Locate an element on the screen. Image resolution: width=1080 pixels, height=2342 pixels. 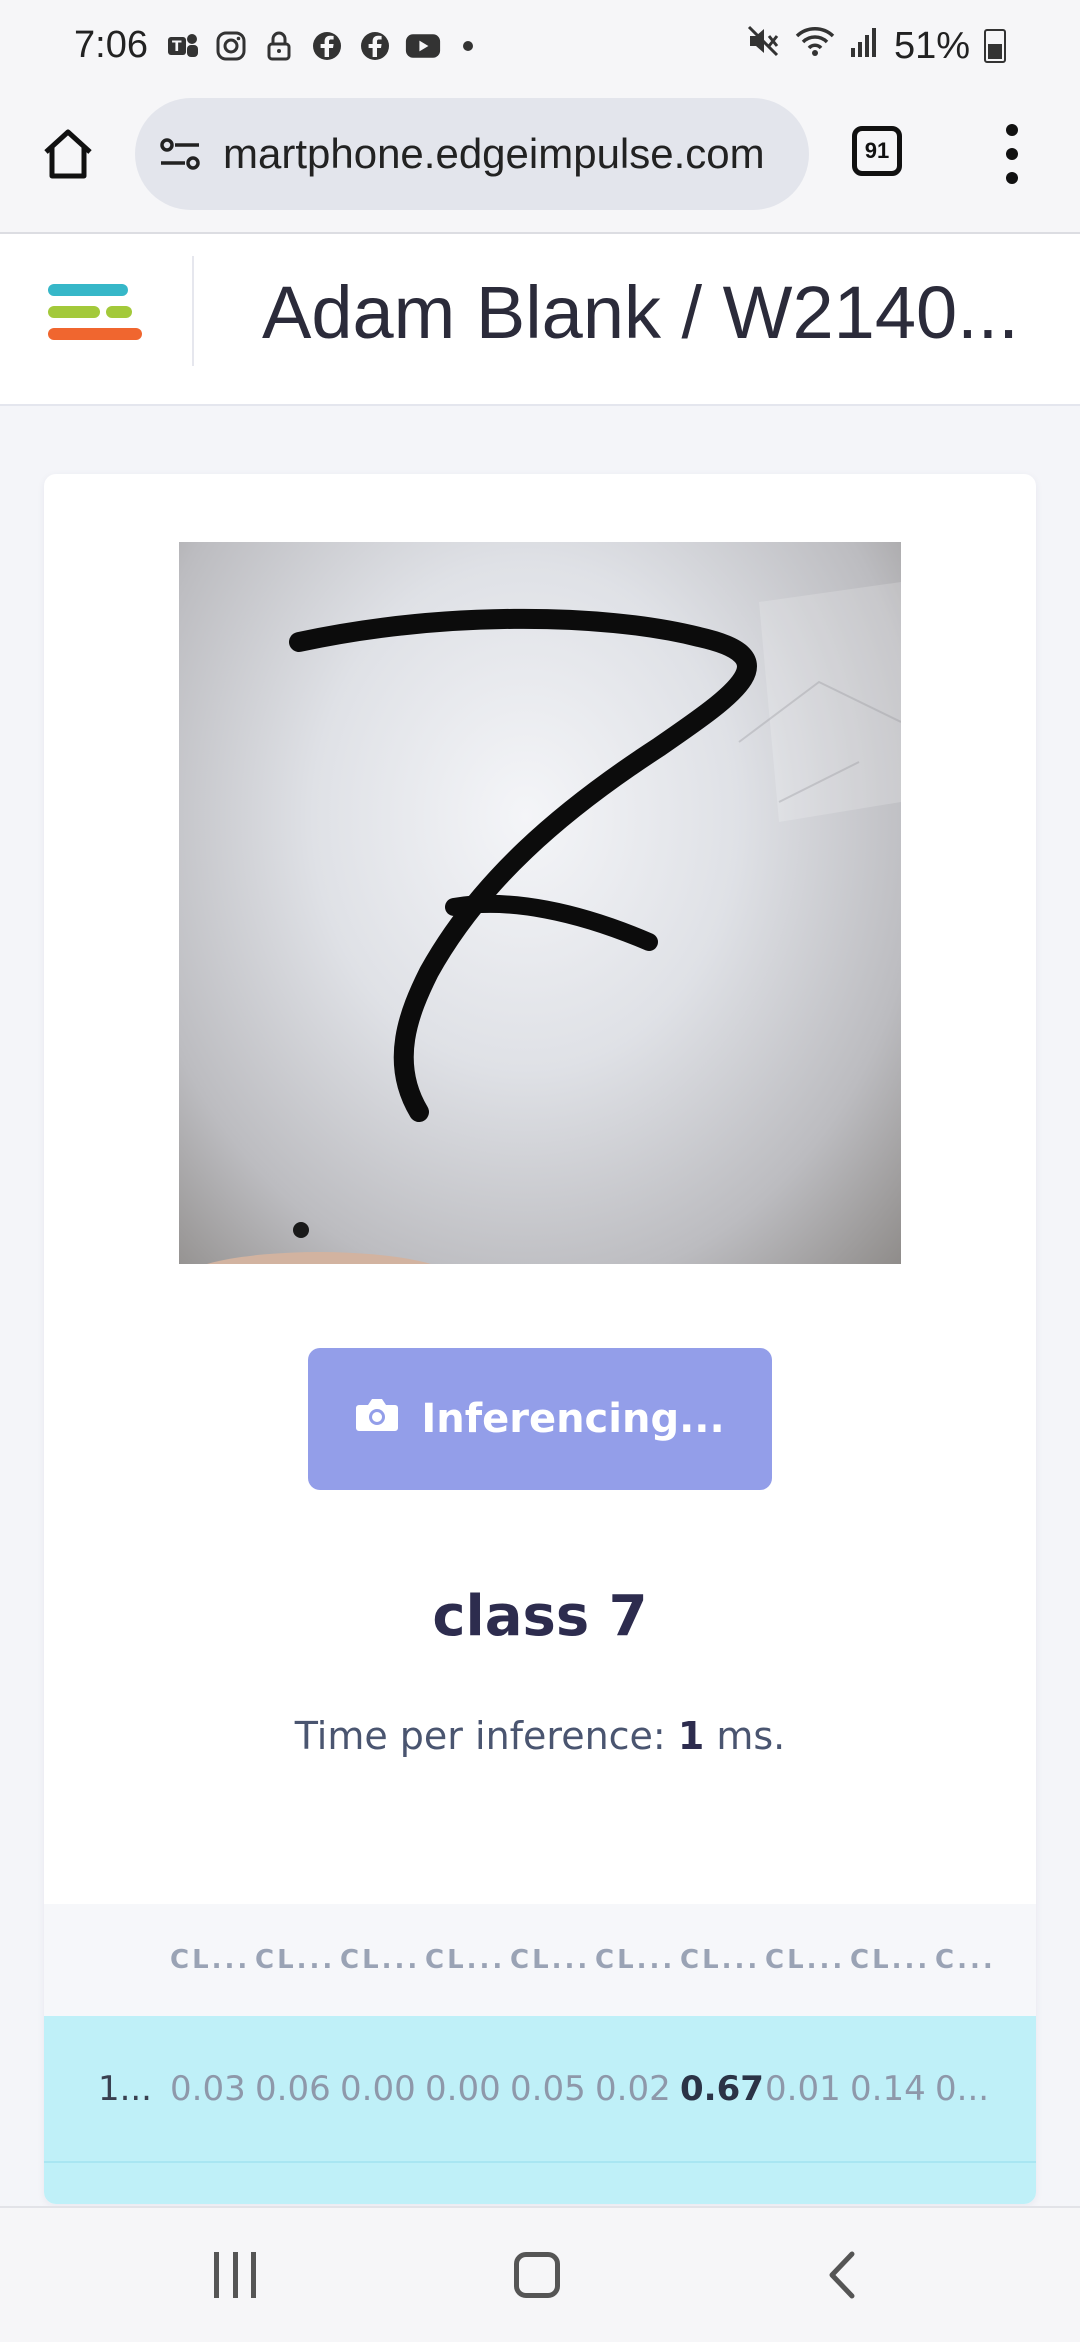
signal-icon is located at coordinates (865, 46).